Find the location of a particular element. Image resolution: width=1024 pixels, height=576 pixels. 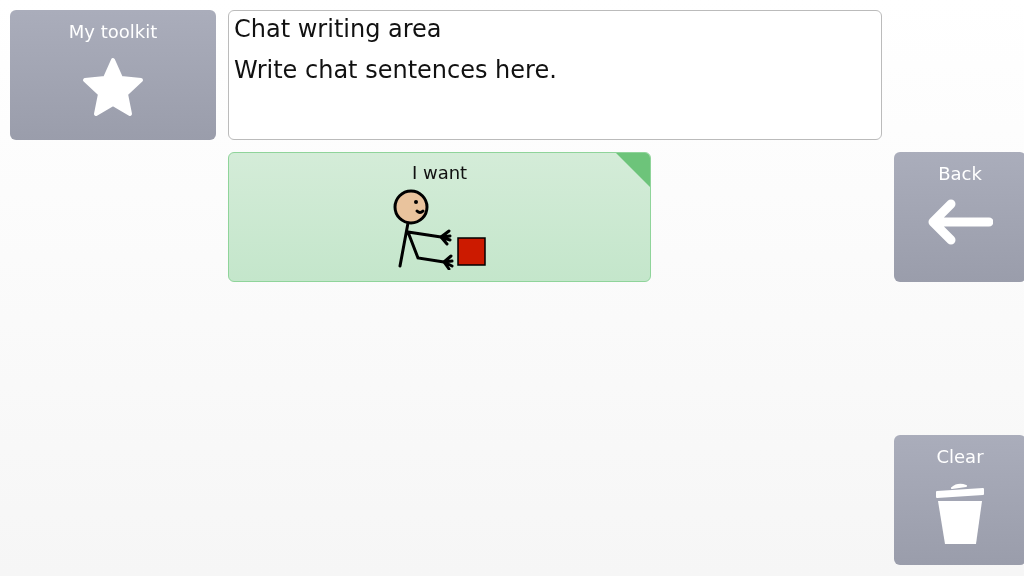

symbol-cell: I want is located at coordinates (439, 217).